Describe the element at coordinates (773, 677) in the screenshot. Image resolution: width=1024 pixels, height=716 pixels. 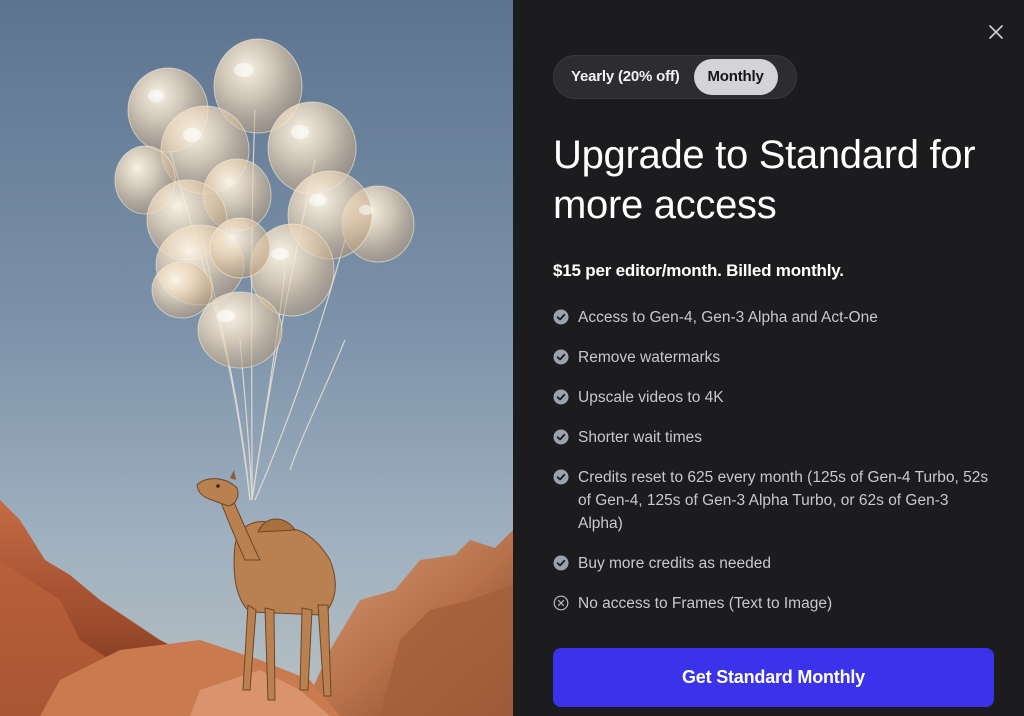
I see `get-standard-monthly-button: Get Standard Monthly` at that location.